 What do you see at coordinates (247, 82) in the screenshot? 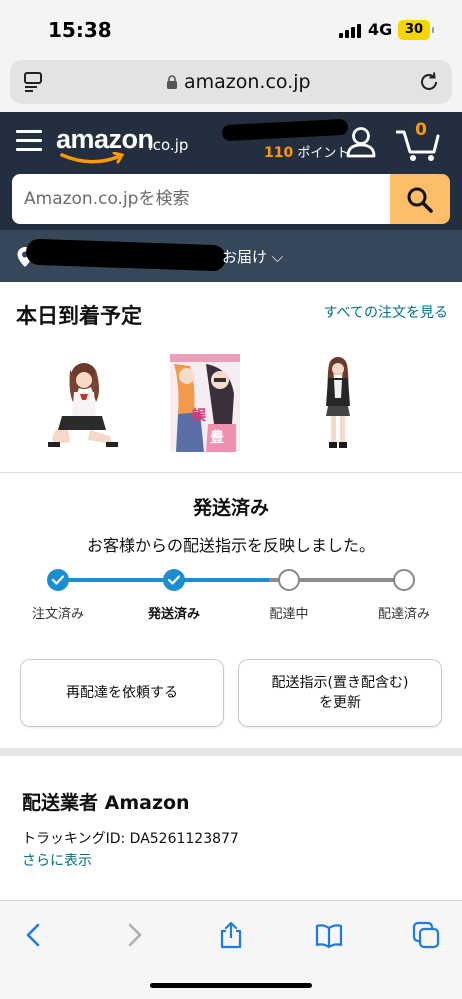
I see `url-text: amazon.co.jp` at bounding box center [247, 82].